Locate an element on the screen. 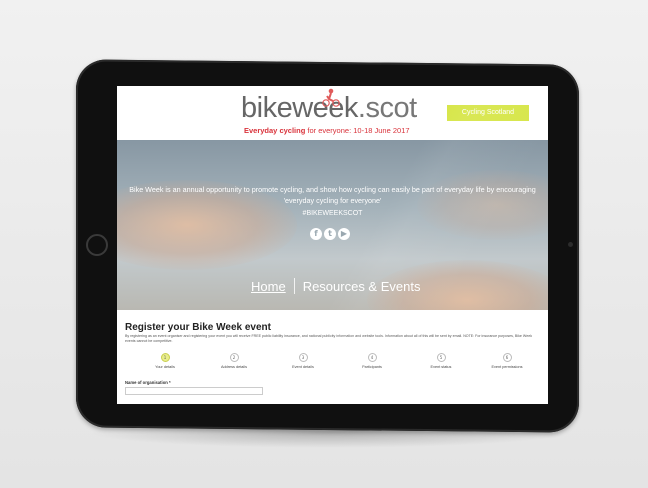 This screenshot has height=488, width=648. step-address-details: 2 Address details is located at coordinates (234, 361).